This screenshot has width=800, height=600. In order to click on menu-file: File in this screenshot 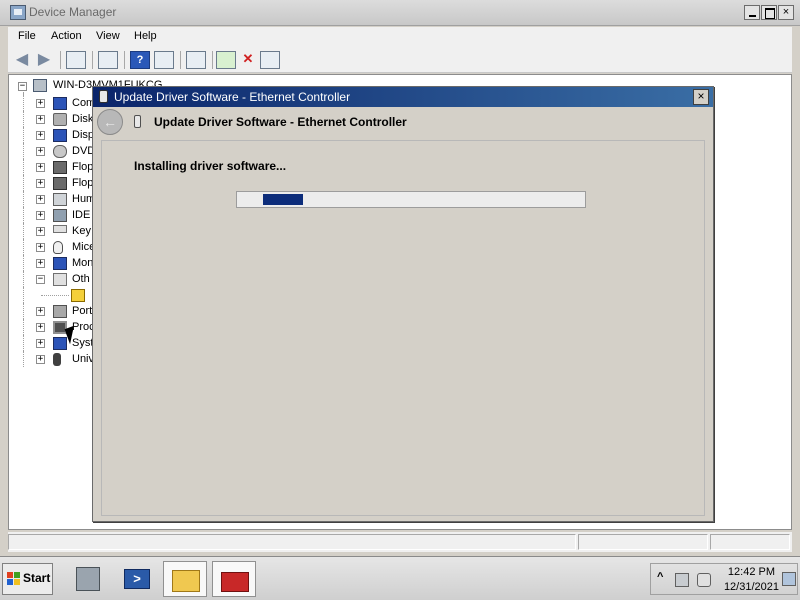, I will do `click(27, 36)`.